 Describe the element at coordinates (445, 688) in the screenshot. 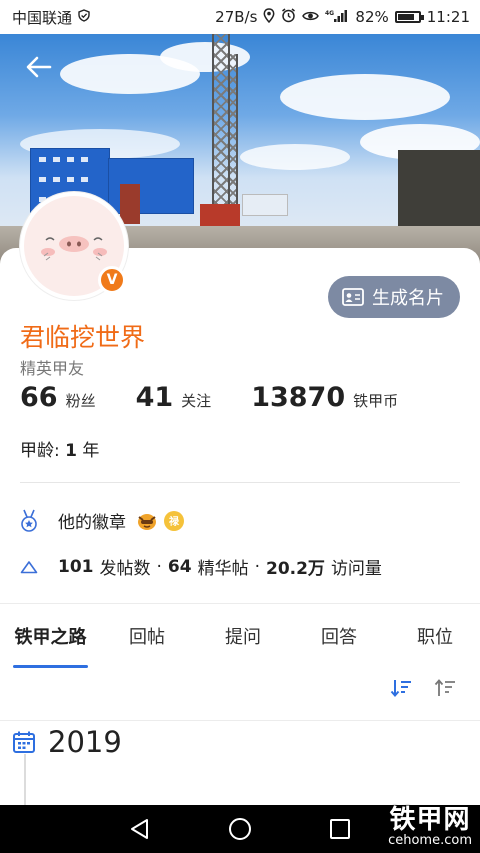

I see `sort-ascending-icon` at that location.